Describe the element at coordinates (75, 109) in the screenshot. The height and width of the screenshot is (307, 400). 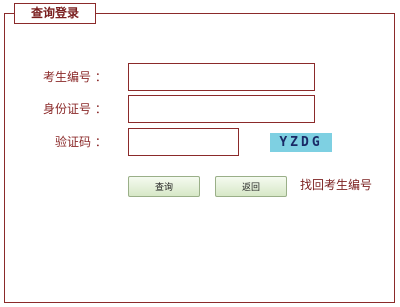
I see `id-number-label: 身份证号 ：` at that location.